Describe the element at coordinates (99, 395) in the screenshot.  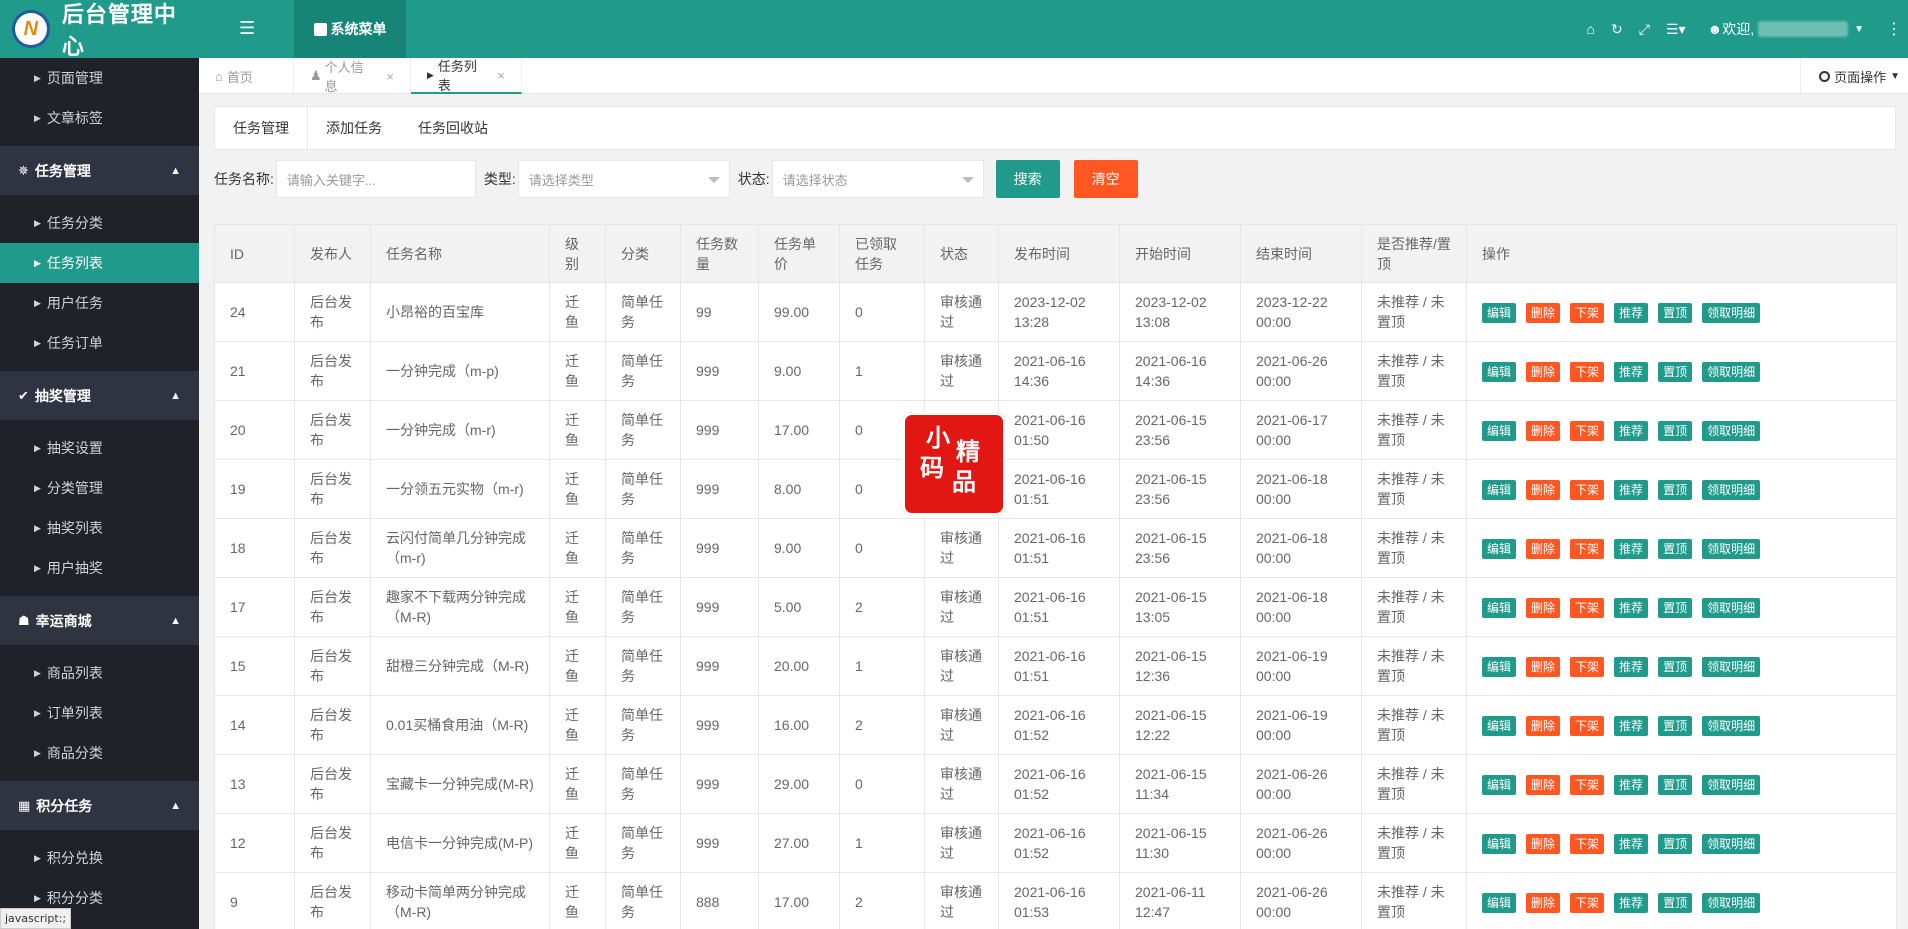
I see `menu-group-header: ✔ 抽奖管理 ▲` at that location.